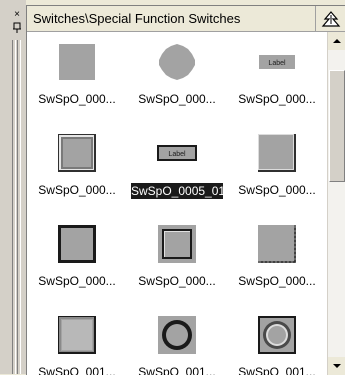 This screenshot has height=375, width=345. I want to click on bevel-square-switch-icon, so click(77, 335).